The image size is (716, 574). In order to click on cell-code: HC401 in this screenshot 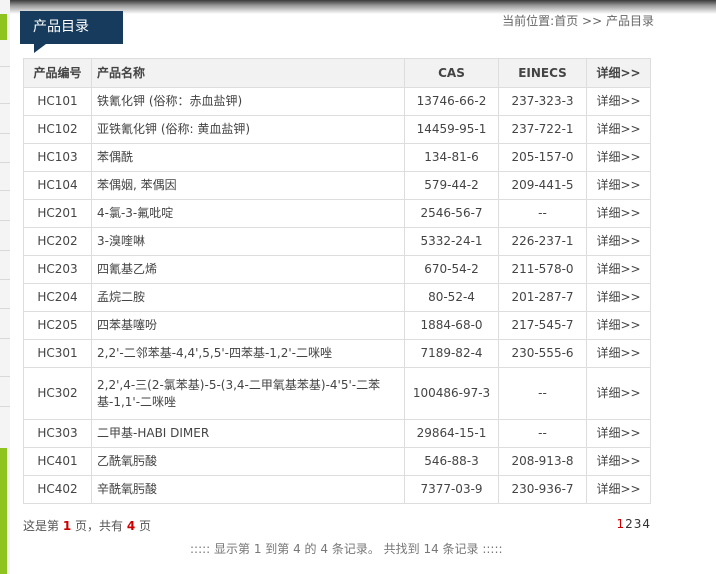, I will do `click(57, 461)`.